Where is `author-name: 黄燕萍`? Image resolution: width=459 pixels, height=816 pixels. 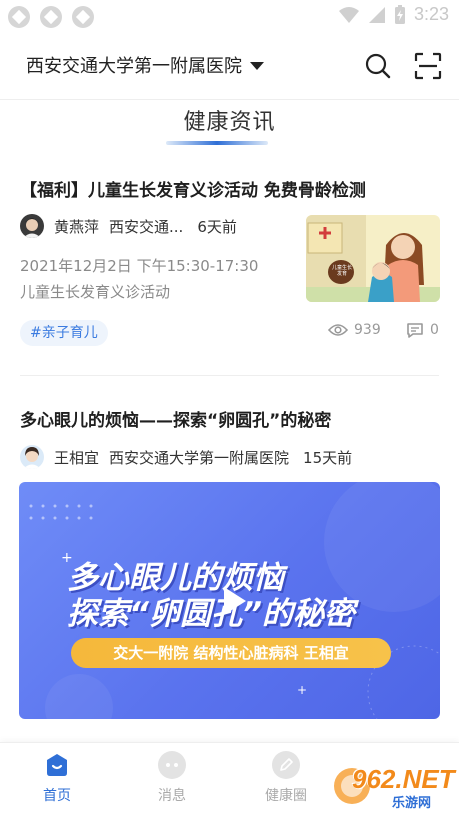 author-name: 黄燕萍 is located at coordinates (77, 226).